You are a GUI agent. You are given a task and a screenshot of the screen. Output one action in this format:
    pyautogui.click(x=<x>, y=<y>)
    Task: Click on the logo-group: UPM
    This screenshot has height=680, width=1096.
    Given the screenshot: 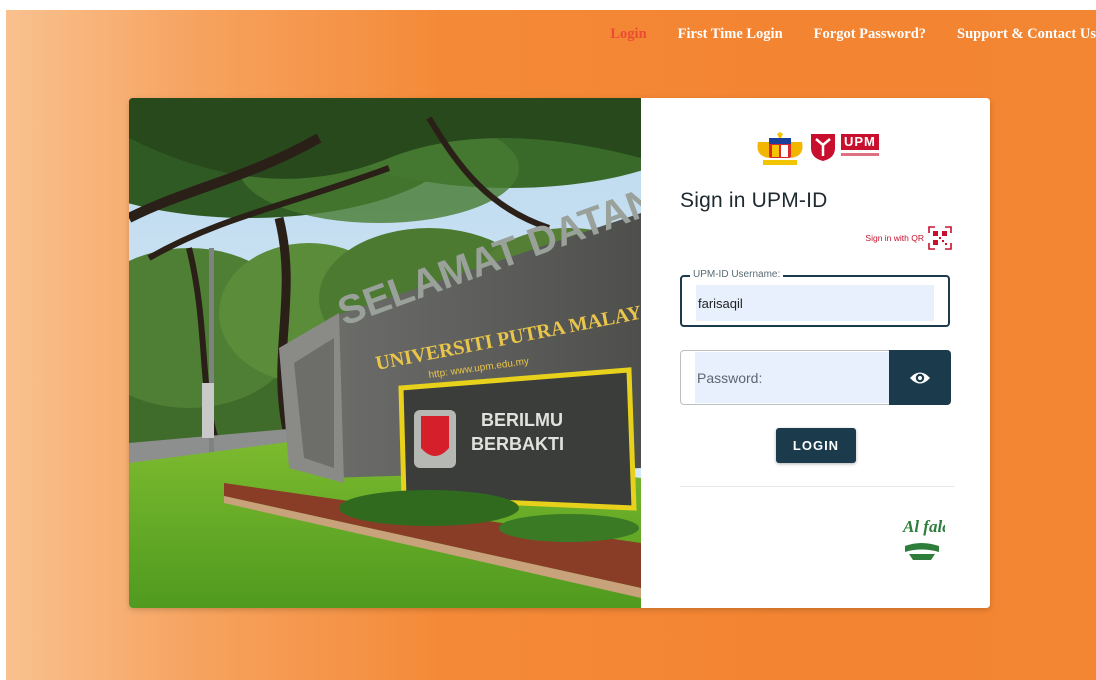 What is the action you would take?
    pyautogui.click(x=817, y=150)
    